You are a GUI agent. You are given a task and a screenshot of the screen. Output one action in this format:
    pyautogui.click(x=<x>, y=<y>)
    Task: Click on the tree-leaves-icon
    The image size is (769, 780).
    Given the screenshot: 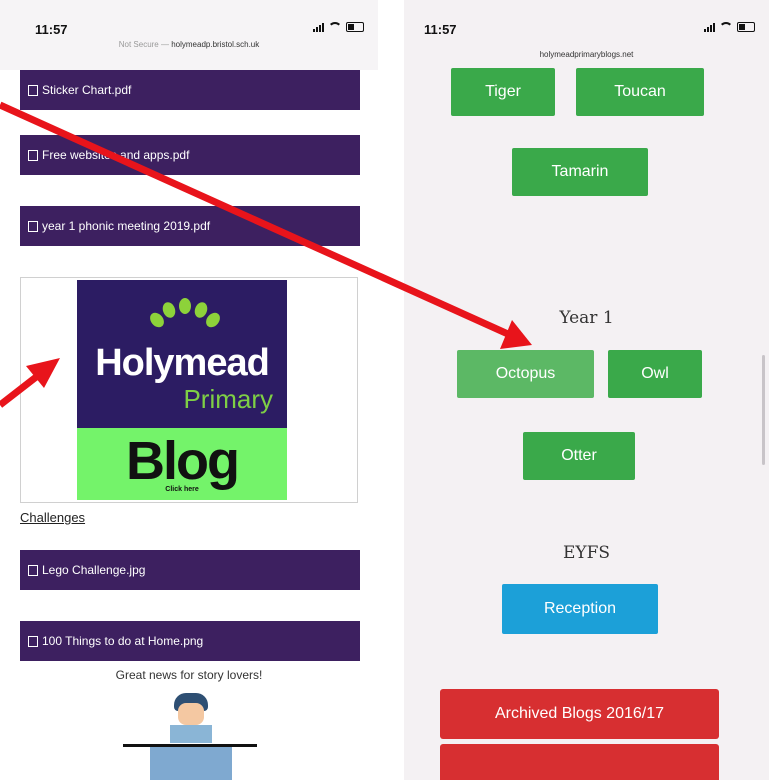 What is the action you would take?
    pyautogui.click(x=185, y=318)
    